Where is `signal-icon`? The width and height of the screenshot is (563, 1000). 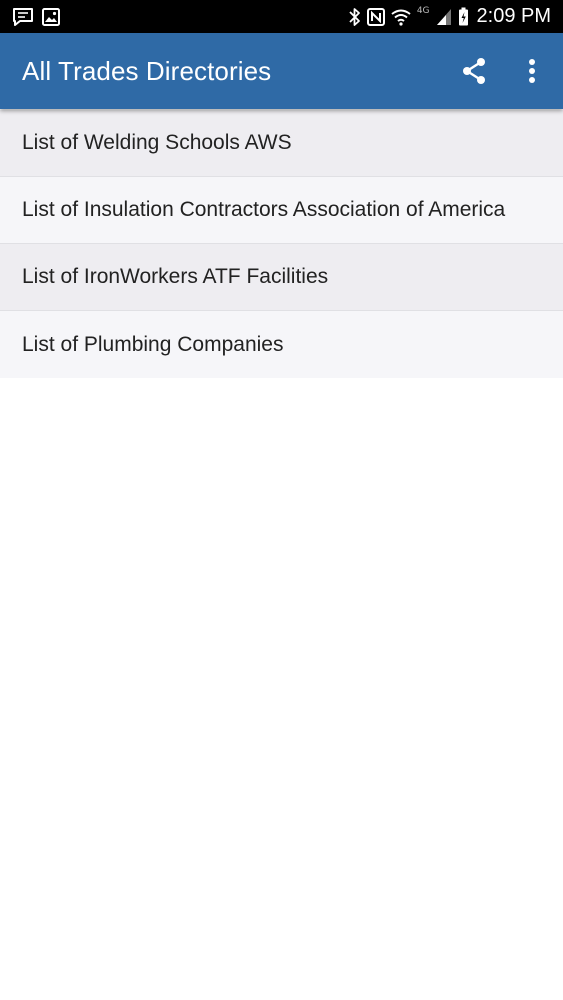 signal-icon is located at coordinates (444, 17).